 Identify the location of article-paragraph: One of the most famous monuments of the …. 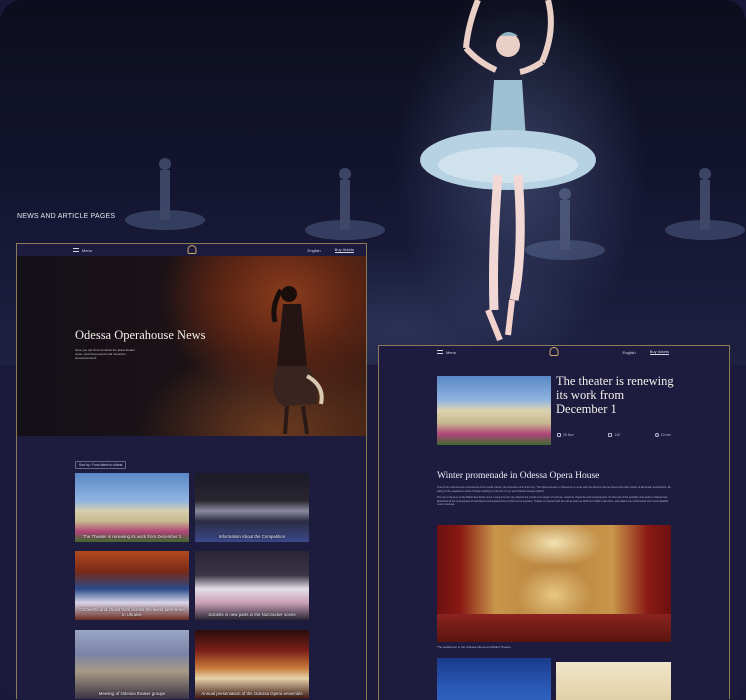
(554, 489).